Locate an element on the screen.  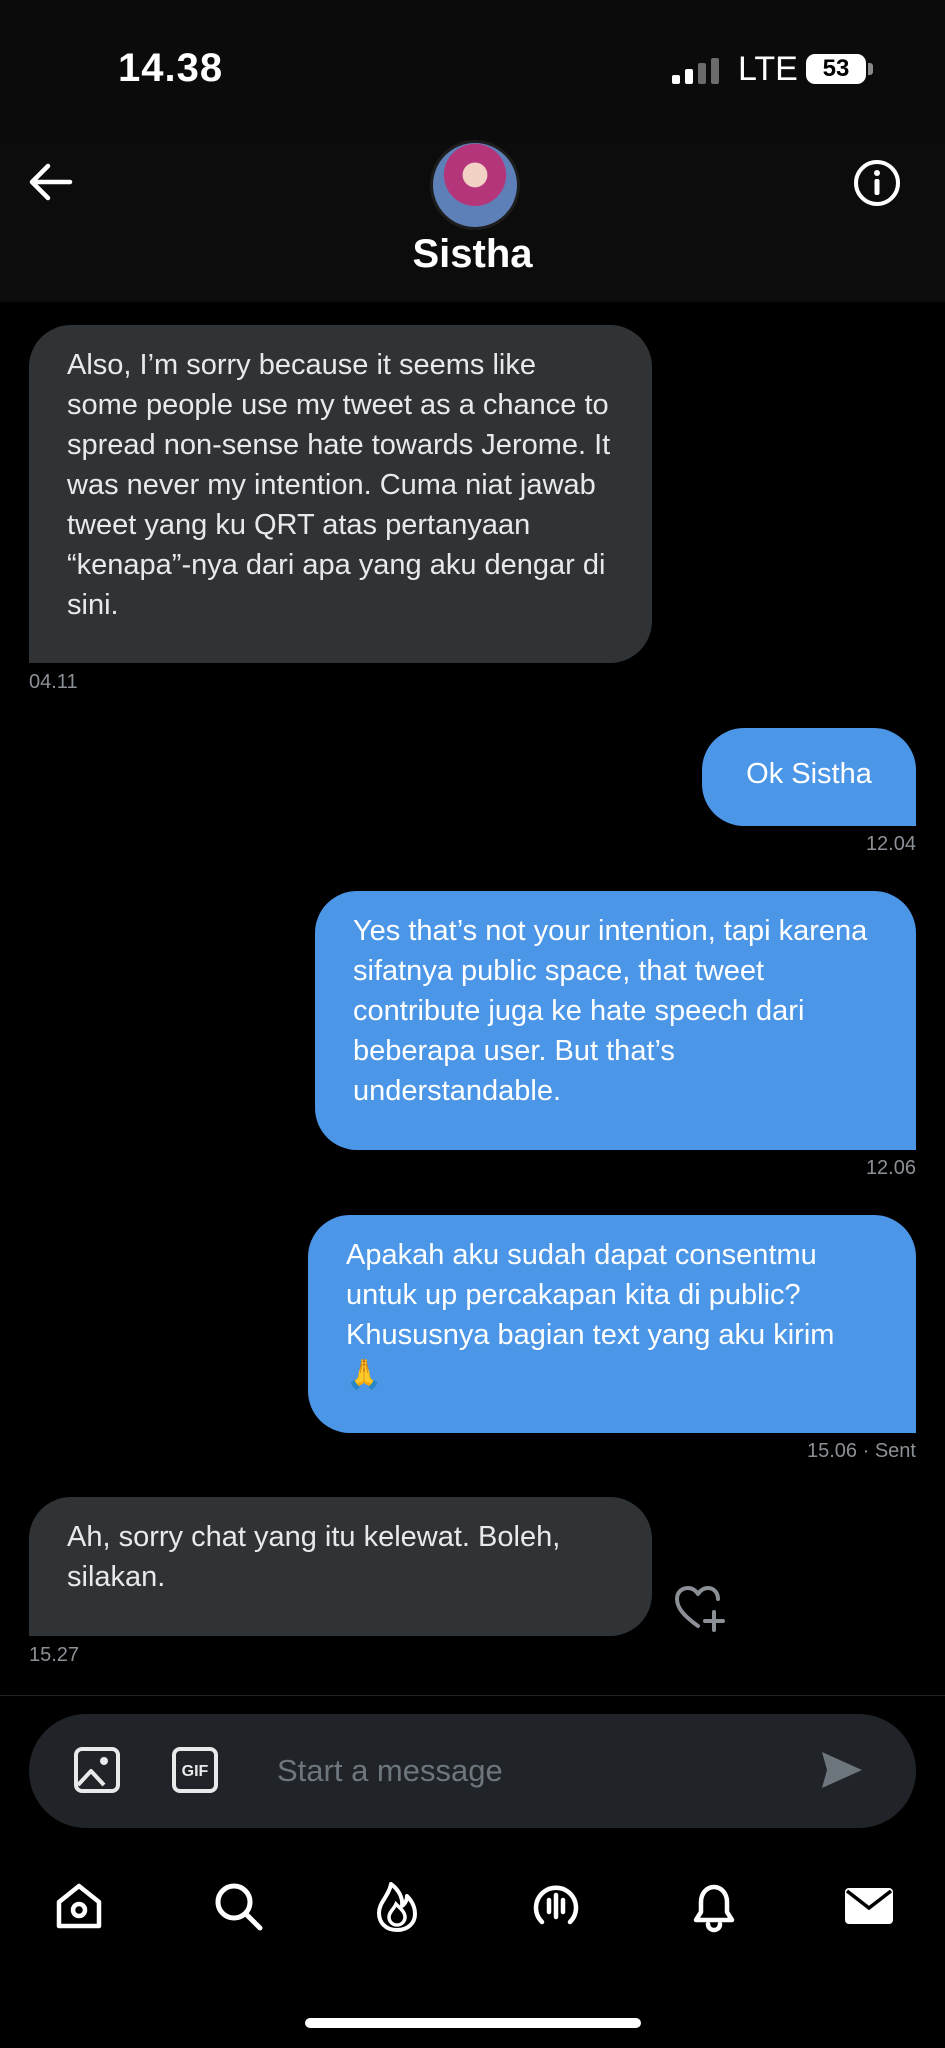
send-button is located at coordinates (842, 1770).